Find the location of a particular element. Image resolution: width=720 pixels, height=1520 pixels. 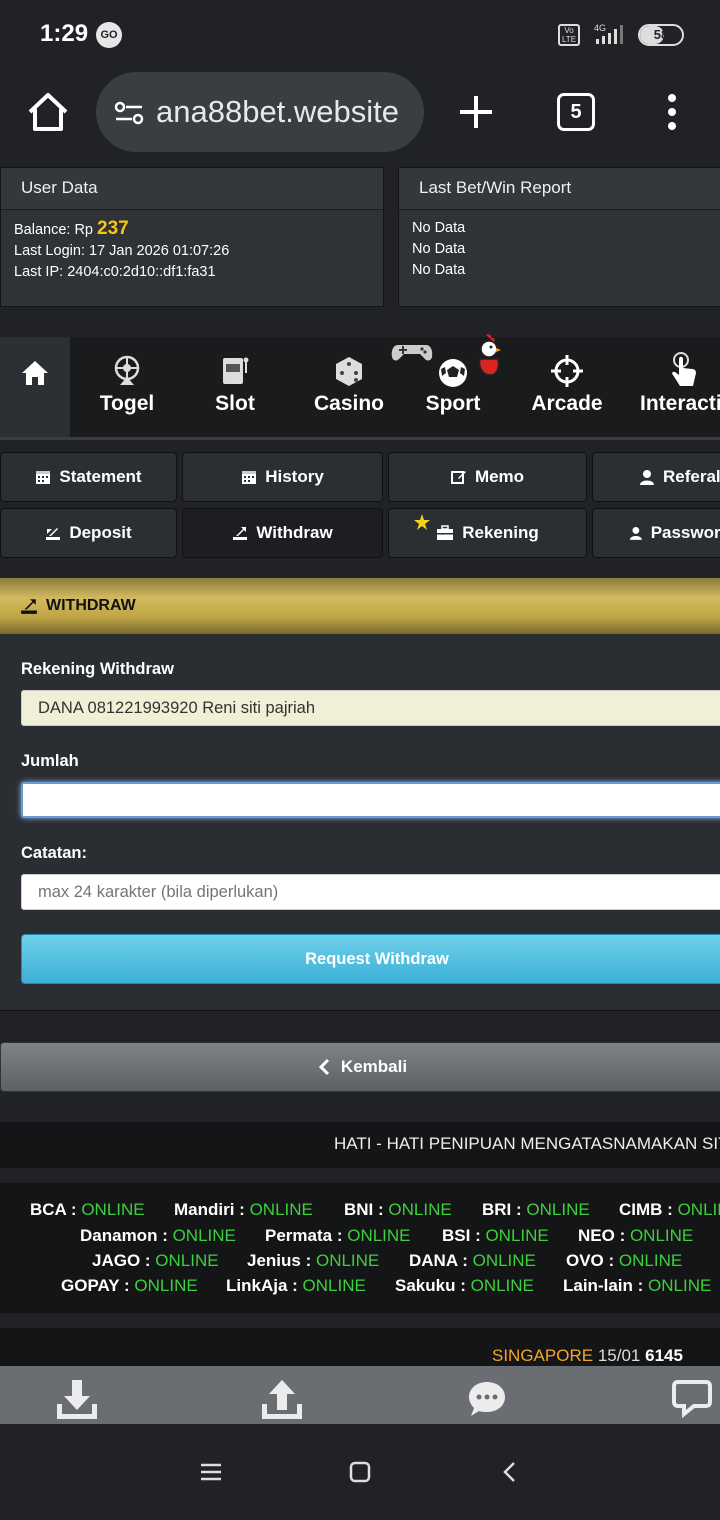

deposit-button: Deposit is located at coordinates (88, 533).